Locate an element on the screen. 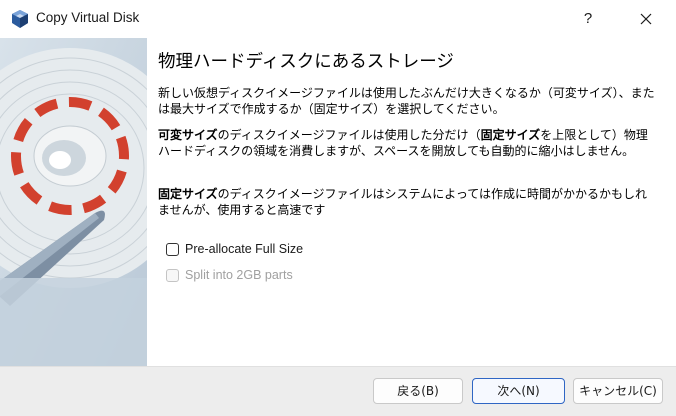 This screenshot has height=416, width=676. fixed-size-term: 固定サイズ is located at coordinates (188, 194).